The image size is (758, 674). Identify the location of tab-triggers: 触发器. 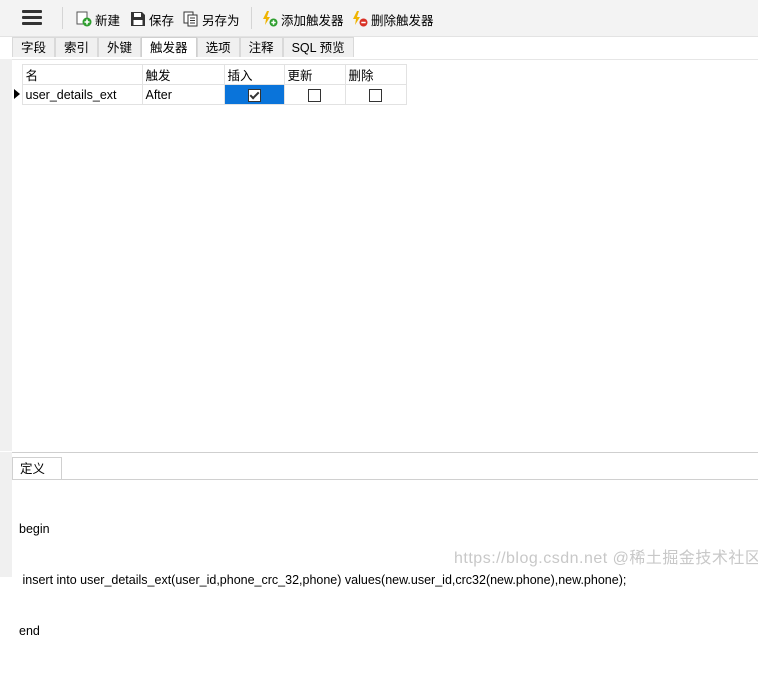
(169, 47).